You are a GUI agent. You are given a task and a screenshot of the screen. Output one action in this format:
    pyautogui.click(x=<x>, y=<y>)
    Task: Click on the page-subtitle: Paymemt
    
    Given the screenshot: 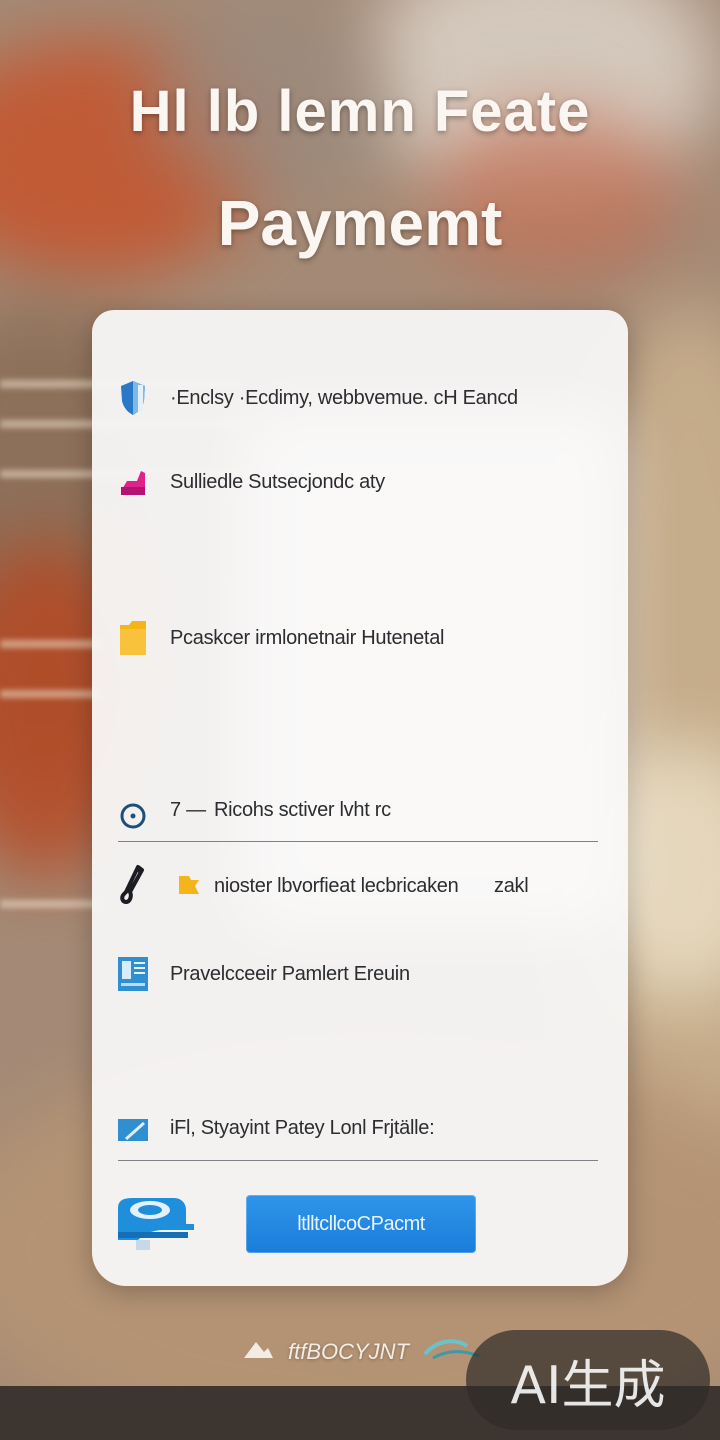 What is the action you would take?
    pyautogui.click(x=360, y=223)
    